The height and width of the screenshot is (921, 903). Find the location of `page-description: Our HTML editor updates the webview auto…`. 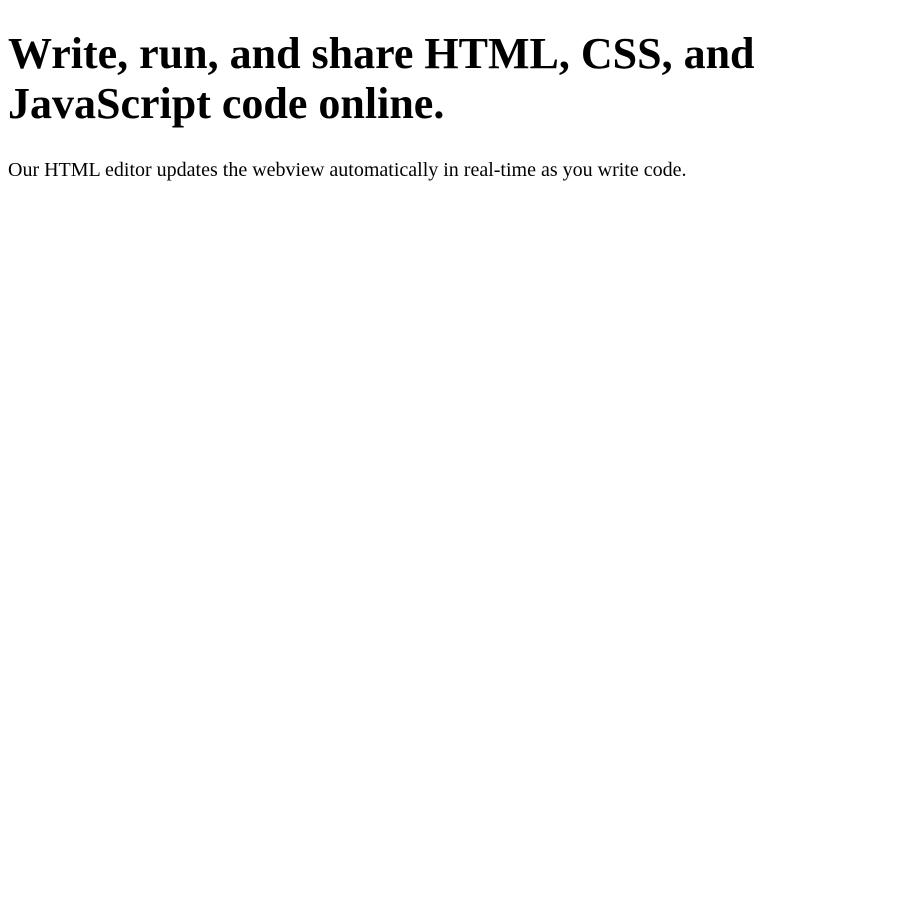

page-description: Our HTML editor updates the webview auto… is located at coordinates (347, 170).